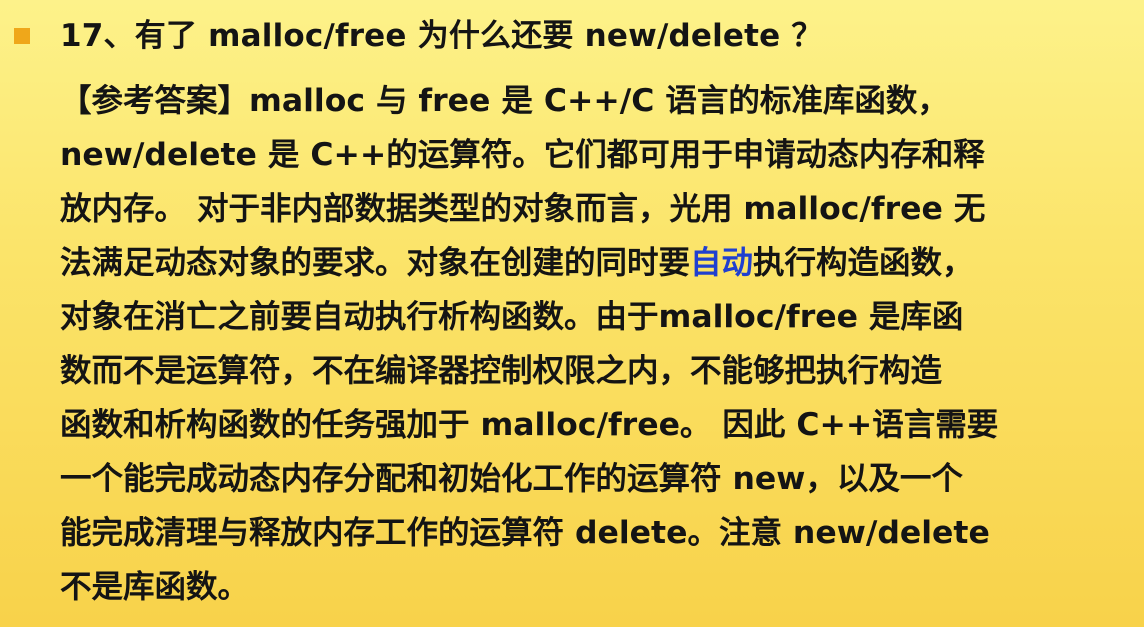 The width and height of the screenshot is (1144, 627). Describe the element at coordinates (599, 101) in the screenshot. I see `answer-line-1-text: malloc 与 free 是 C++/C 语言的标准库函数，` at that location.